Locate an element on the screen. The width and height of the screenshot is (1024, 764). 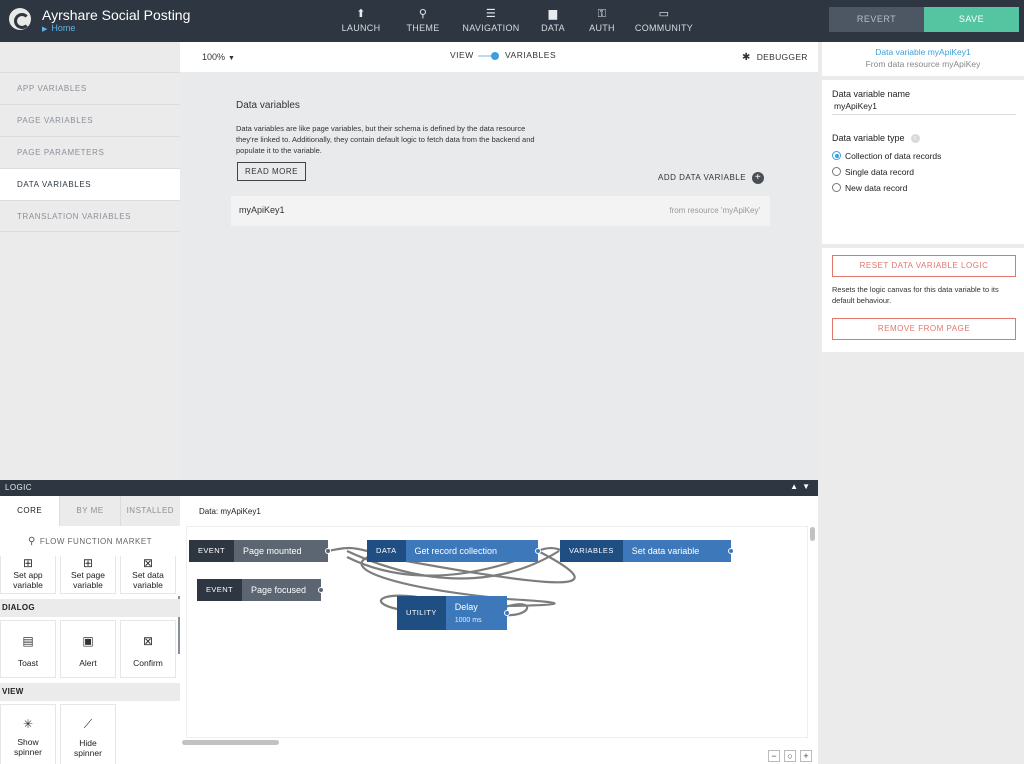
reset-logic-button: RESET DATA VARIABLE LOGIC is located at coordinates (924, 266).